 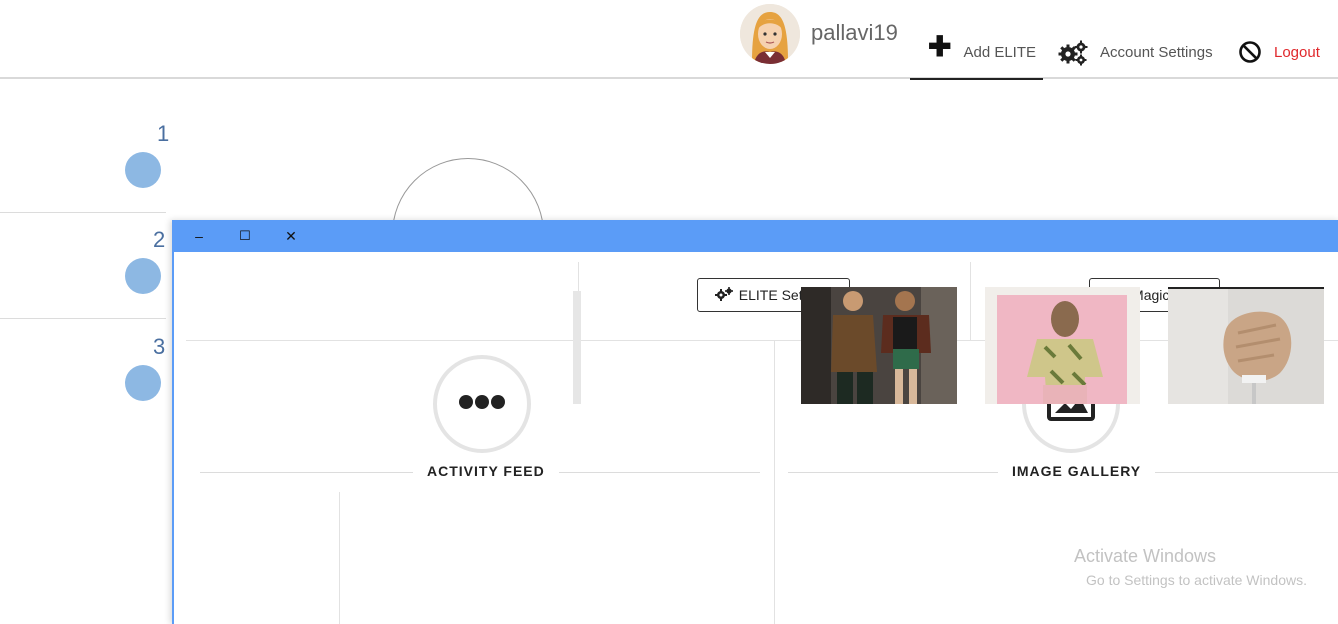 What do you see at coordinates (577, 347) in the screenshot?
I see `activity-feed-scrollbar` at bounding box center [577, 347].